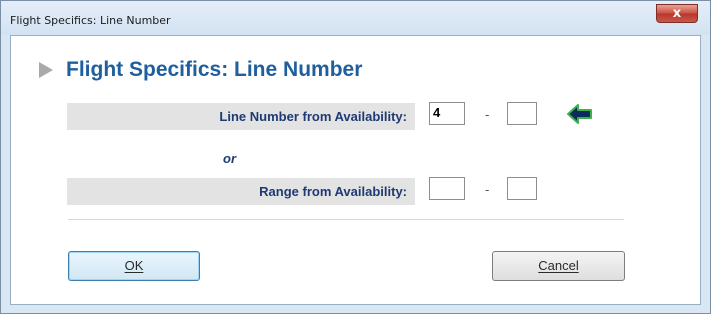 Image resolution: width=711 pixels, height=314 pixels. I want to click on title-bar: Flight Specifics: Line Number x, so click(355, 18).